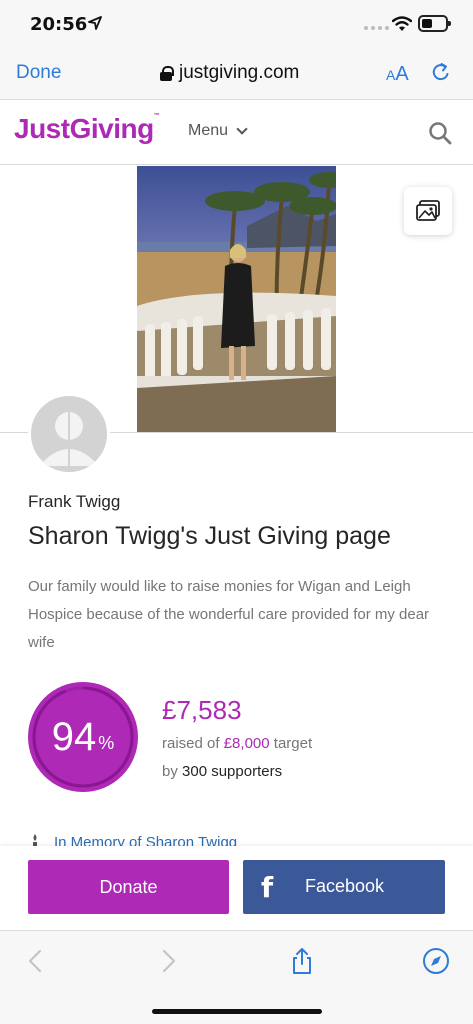  What do you see at coordinates (128, 887) in the screenshot?
I see `donate-button: Donate` at bounding box center [128, 887].